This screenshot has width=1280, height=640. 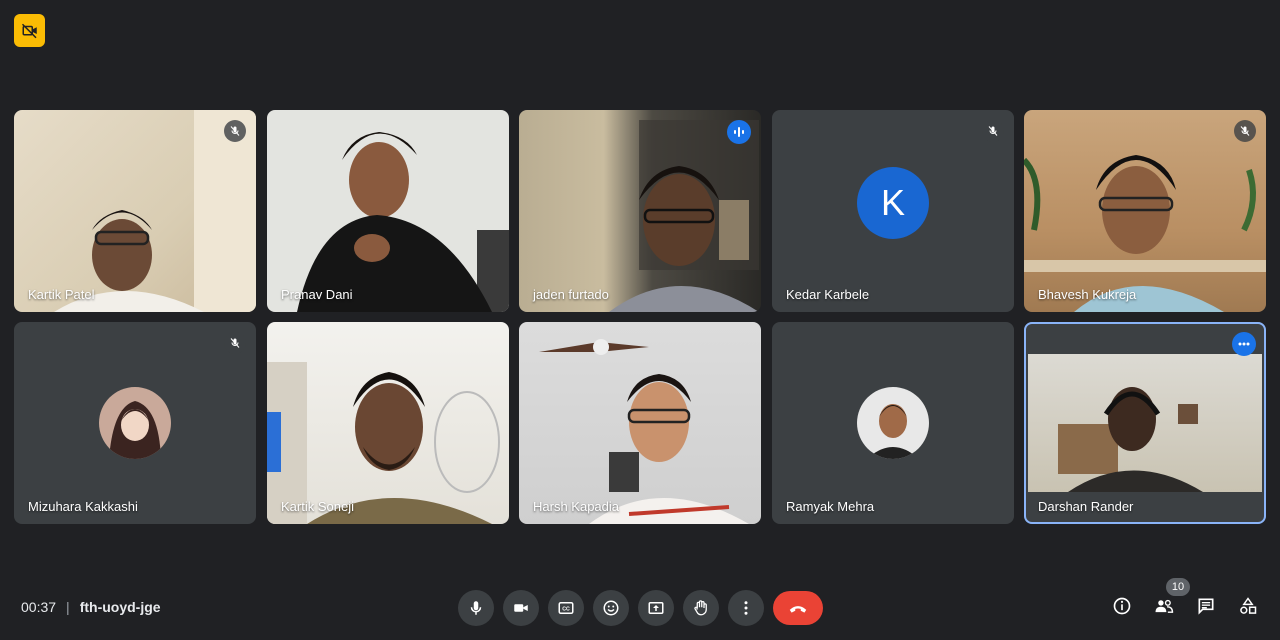 I want to click on side-panel-controls, so click(x=1185, y=606).